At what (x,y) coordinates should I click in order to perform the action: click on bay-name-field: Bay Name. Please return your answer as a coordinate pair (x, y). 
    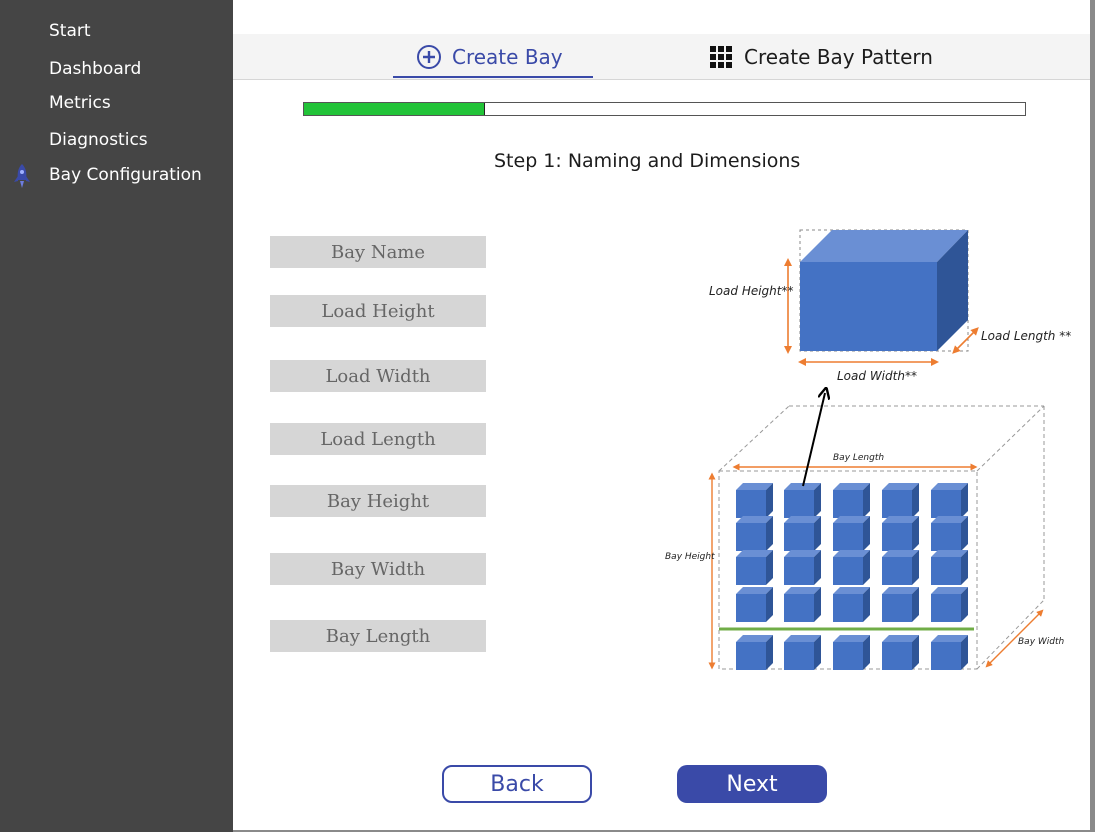
    Looking at the image, I should click on (378, 252).